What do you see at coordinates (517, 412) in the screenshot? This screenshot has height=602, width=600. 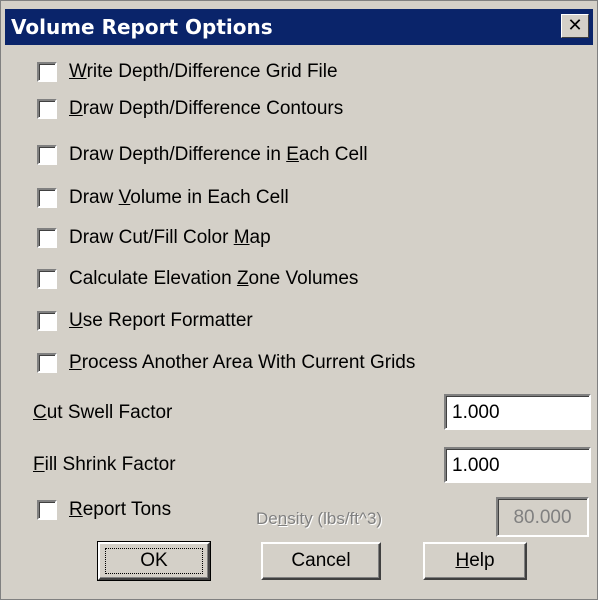 I see `cut-swell-factor-input: 1.000` at bounding box center [517, 412].